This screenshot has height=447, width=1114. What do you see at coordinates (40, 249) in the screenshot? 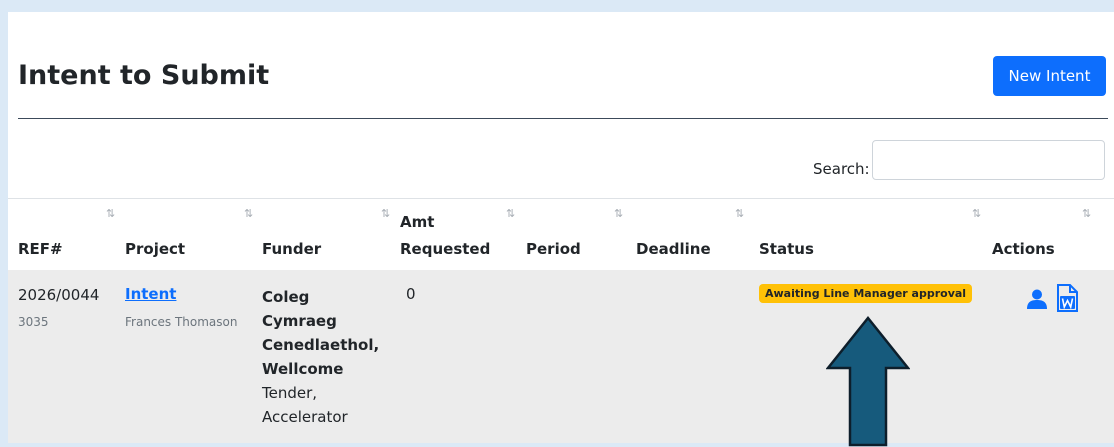
I see `column-ref: REF#` at bounding box center [40, 249].